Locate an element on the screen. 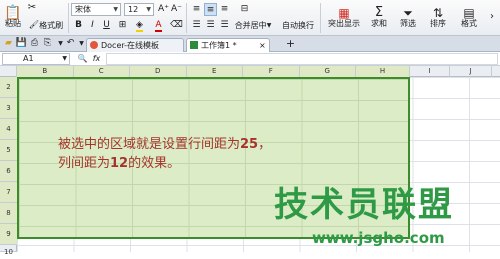  more-button: › is located at coordinates (492, 17).